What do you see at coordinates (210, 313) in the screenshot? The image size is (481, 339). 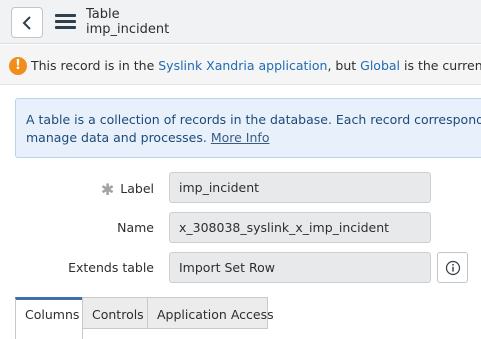 I see `tab-application-access: Application Access` at bounding box center [210, 313].